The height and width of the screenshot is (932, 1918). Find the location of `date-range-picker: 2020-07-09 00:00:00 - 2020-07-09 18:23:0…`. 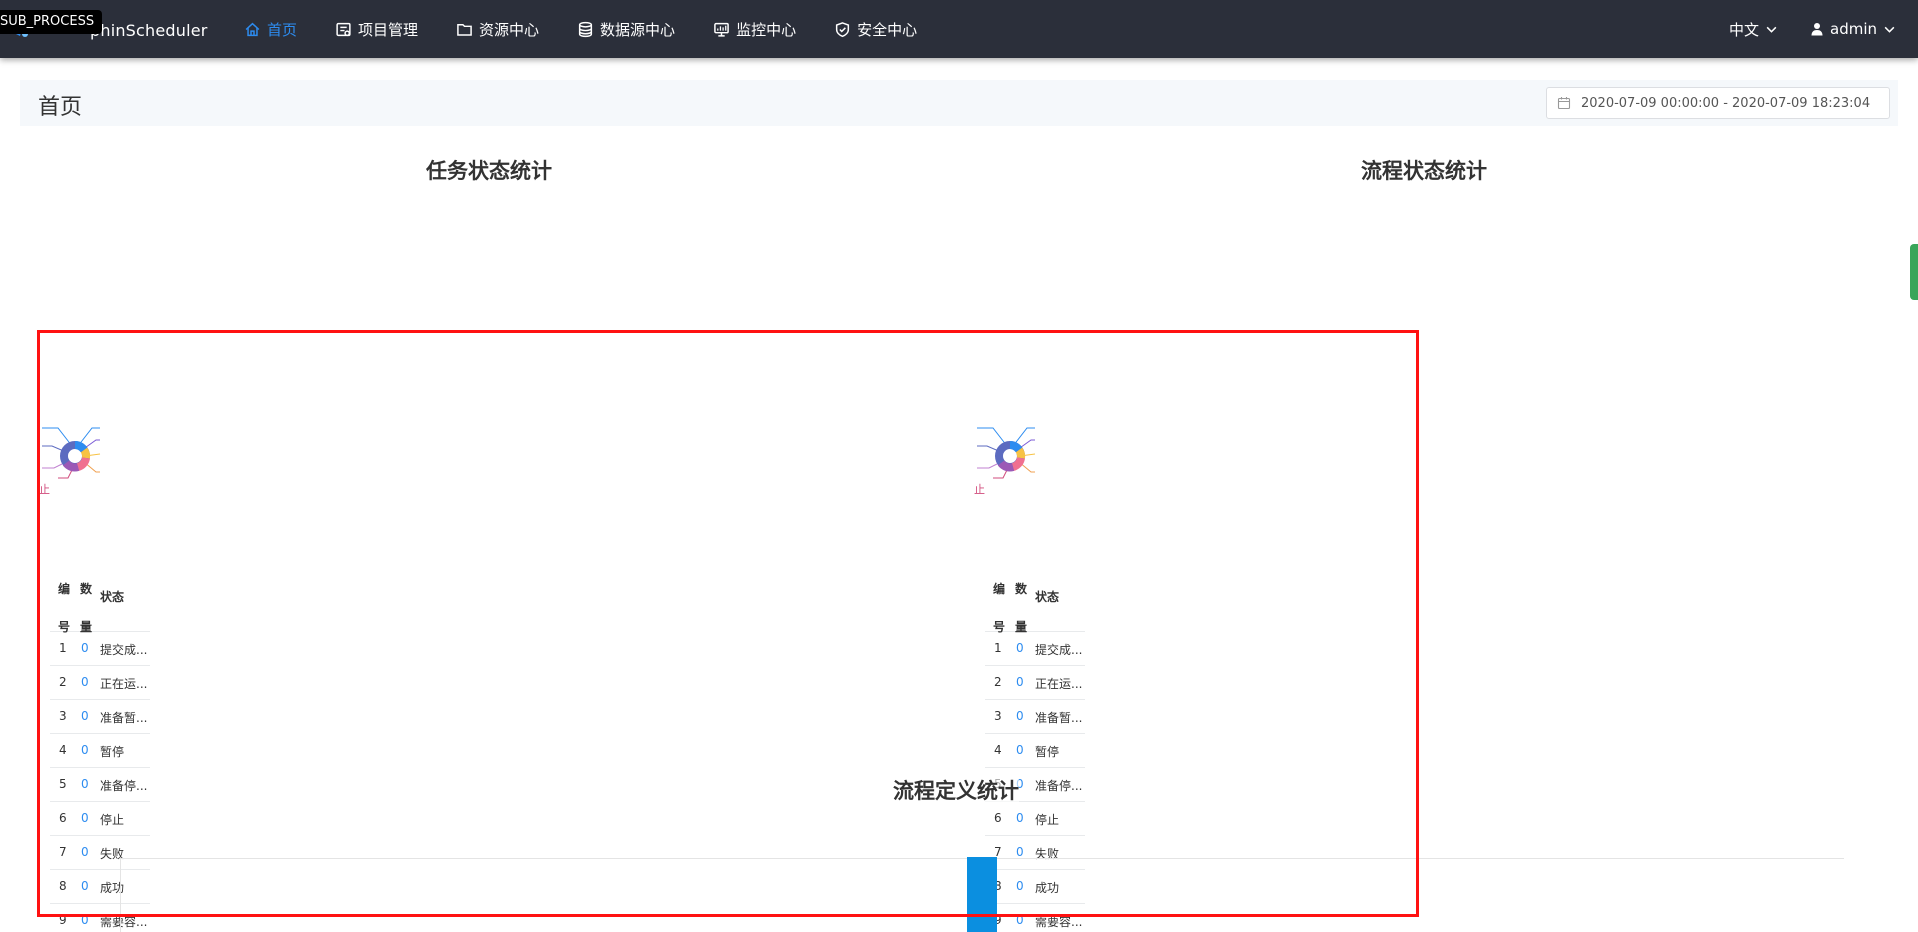

date-range-picker: 2020-07-09 00:00:00 - 2020-07-09 18:23:0… is located at coordinates (1718, 103).